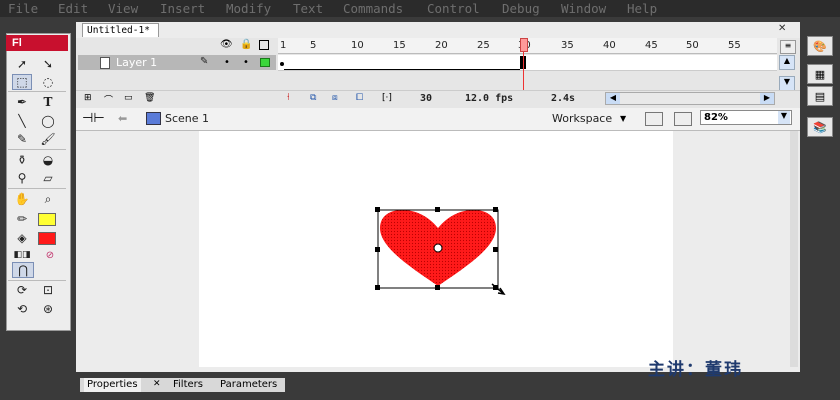  I want to click on insert-layer-icon: ⊞, so click(88, 98).